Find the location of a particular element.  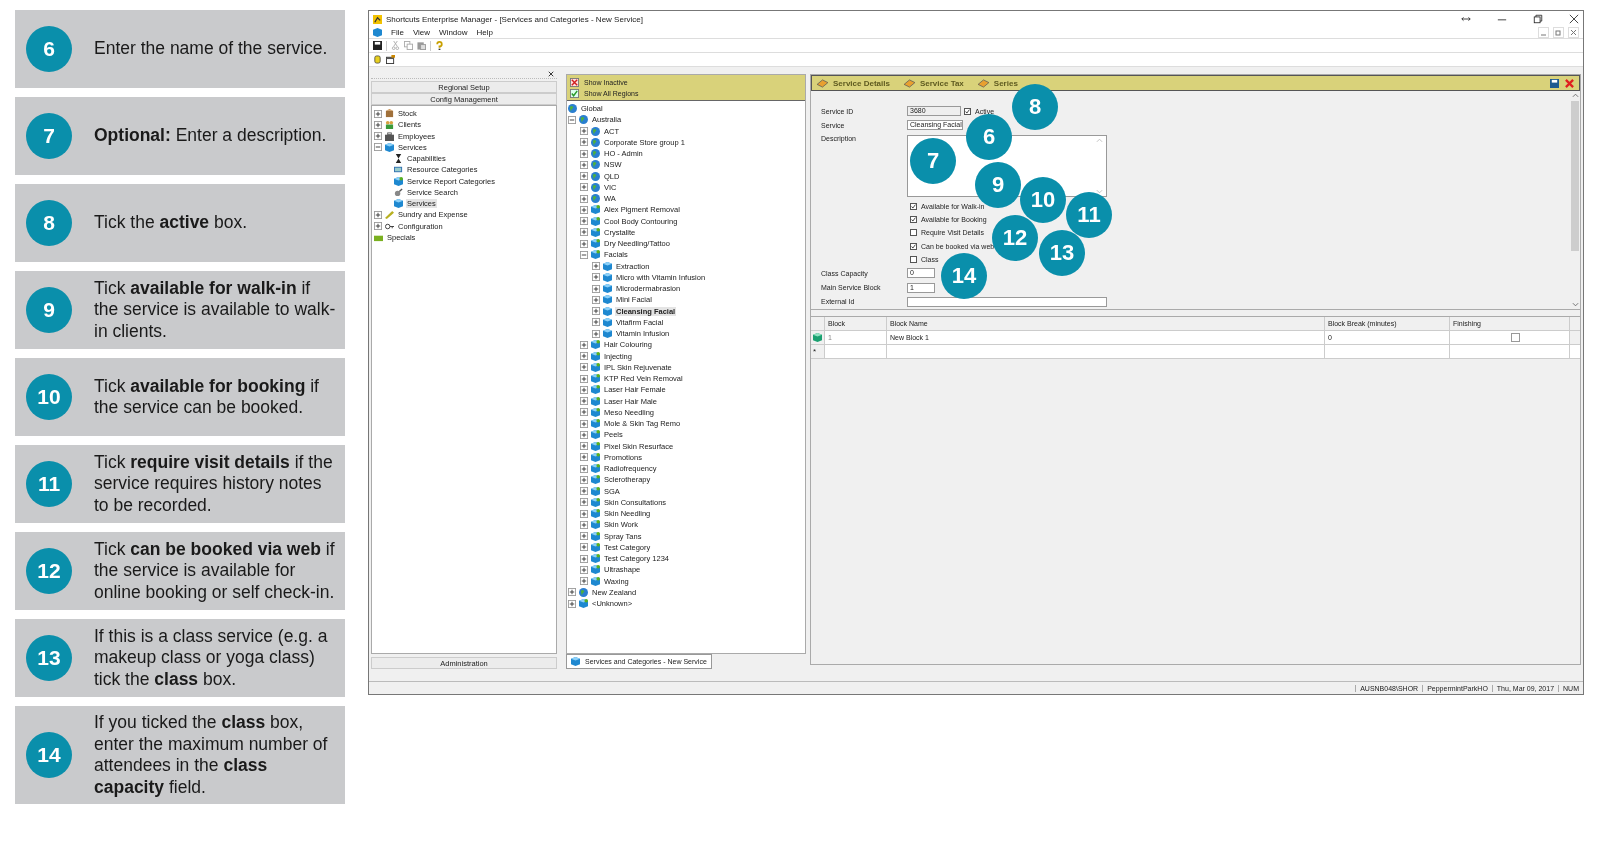

window-icon is located at coordinates (390, 59).